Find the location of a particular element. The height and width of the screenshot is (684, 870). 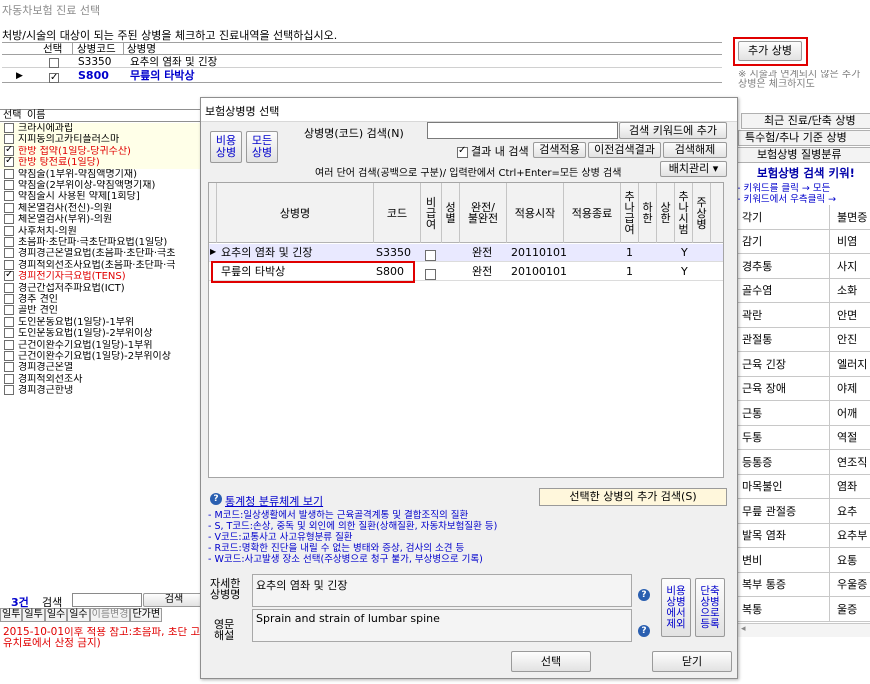

list-item: 한방 첩약(1일당-당귀수산) is located at coordinates (102, 151).